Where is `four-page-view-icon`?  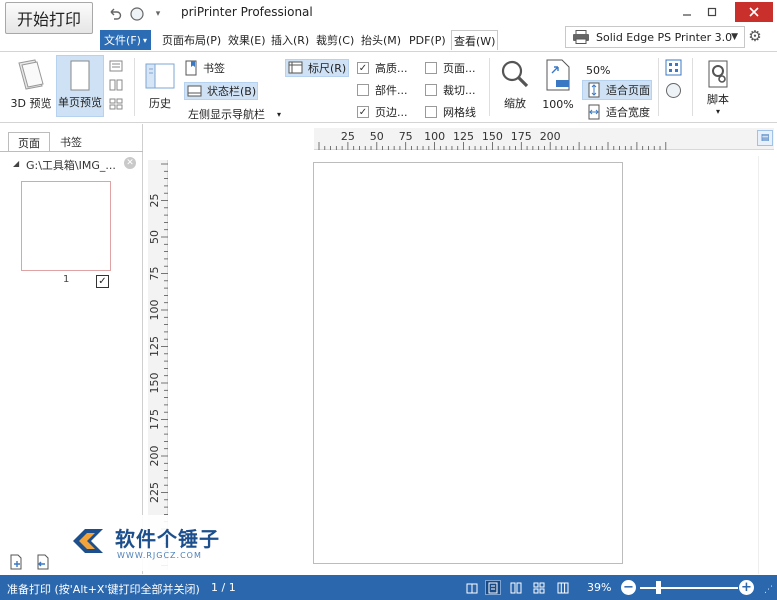
four-page-view-icon is located at coordinates (539, 587).